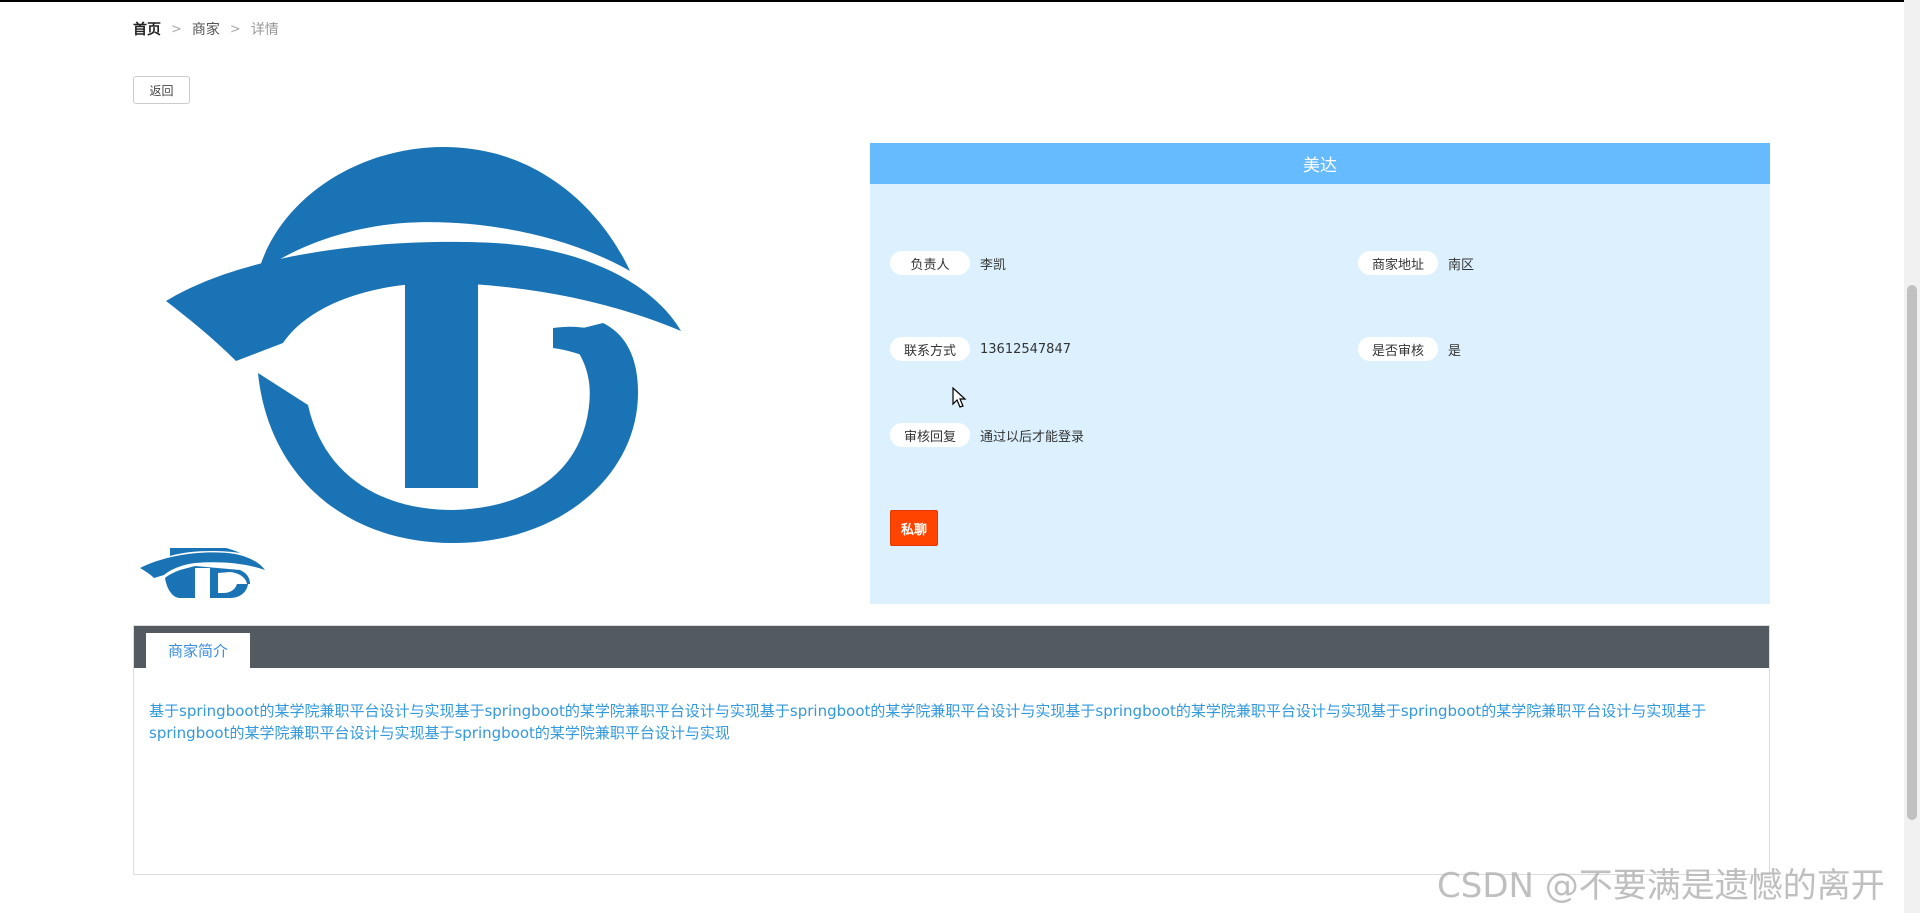  I want to click on breadcrumb-home-link: 首页, so click(147, 29).